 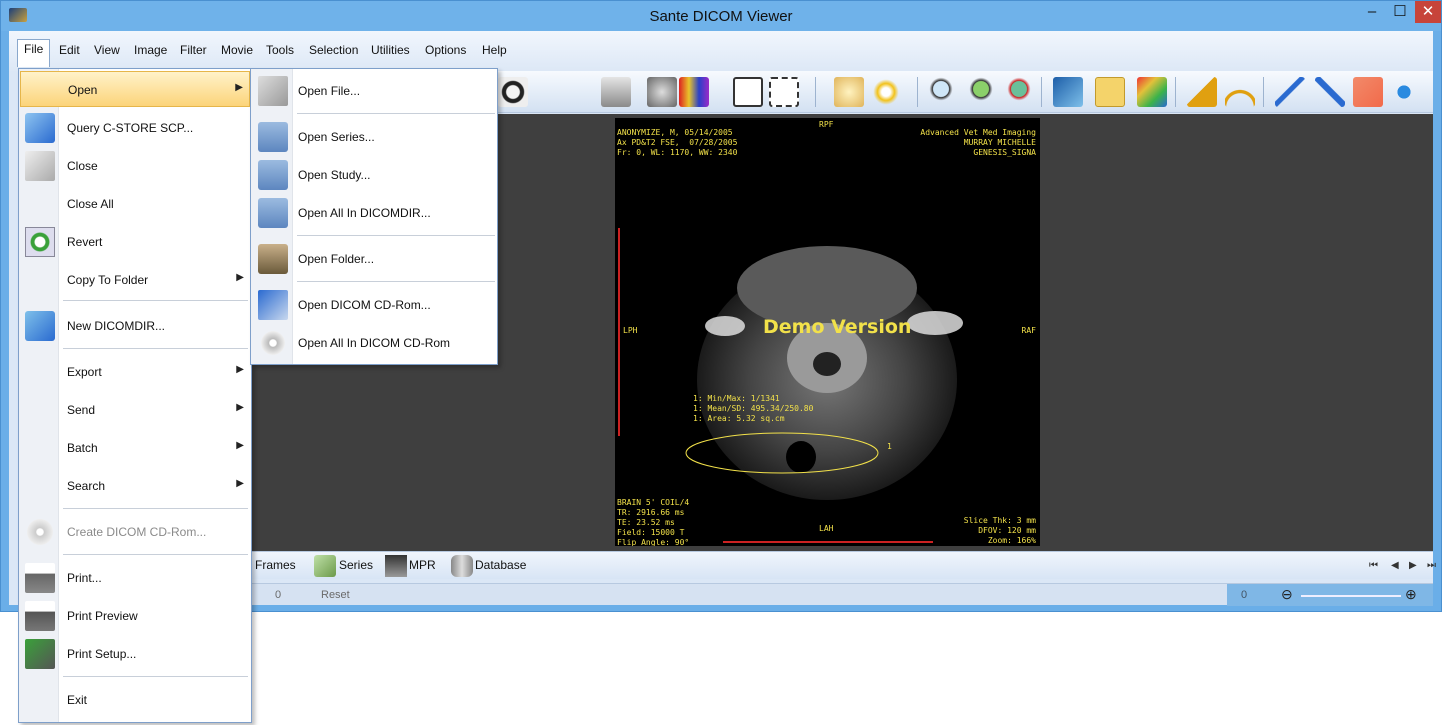 I want to click on print-setup-icon, so click(x=40, y=654).